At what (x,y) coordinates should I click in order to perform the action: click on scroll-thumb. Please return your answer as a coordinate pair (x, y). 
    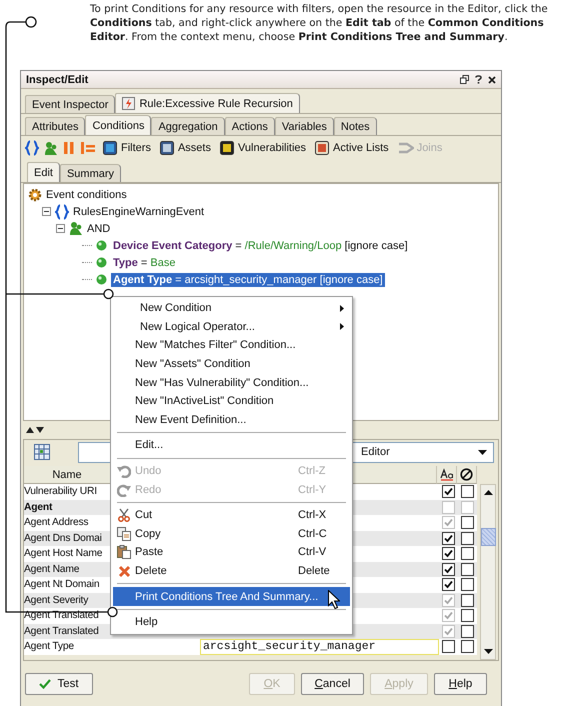
    Looking at the image, I should click on (488, 537).